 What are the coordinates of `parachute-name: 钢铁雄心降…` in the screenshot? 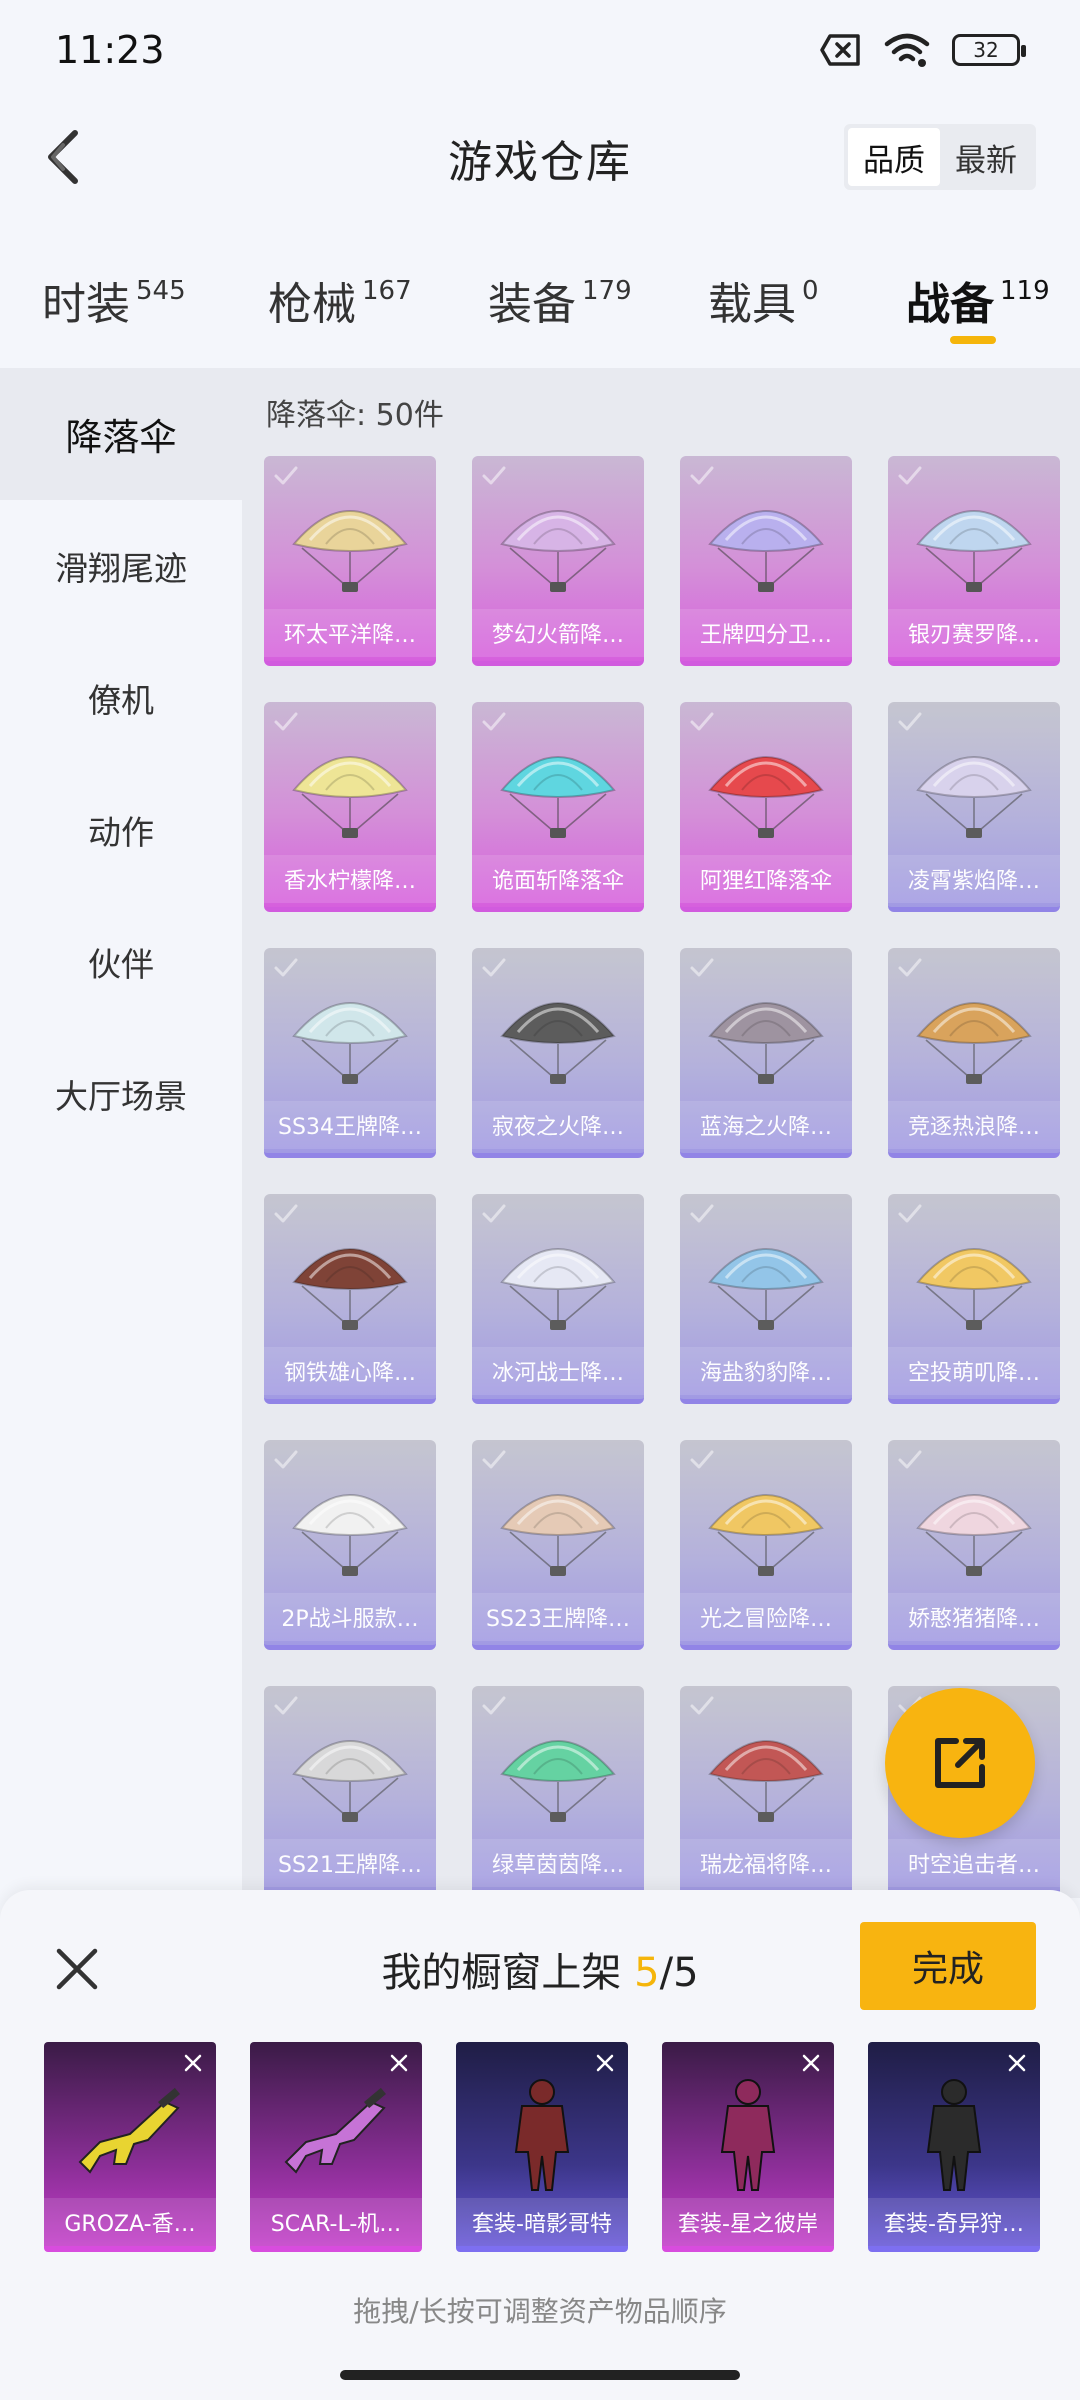 It's located at (350, 1371).